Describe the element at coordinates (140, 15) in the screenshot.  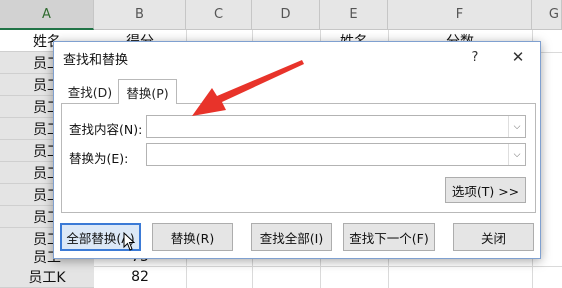
I see `column-header-b: B` at that location.